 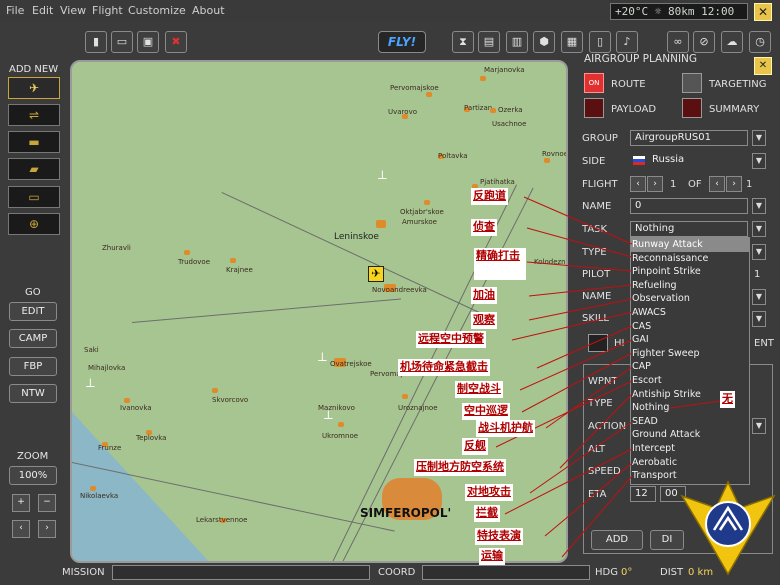 What do you see at coordinates (397, 572) in the screenshot?
I see `coord-label: COORD` at bounding box center [397, 572].